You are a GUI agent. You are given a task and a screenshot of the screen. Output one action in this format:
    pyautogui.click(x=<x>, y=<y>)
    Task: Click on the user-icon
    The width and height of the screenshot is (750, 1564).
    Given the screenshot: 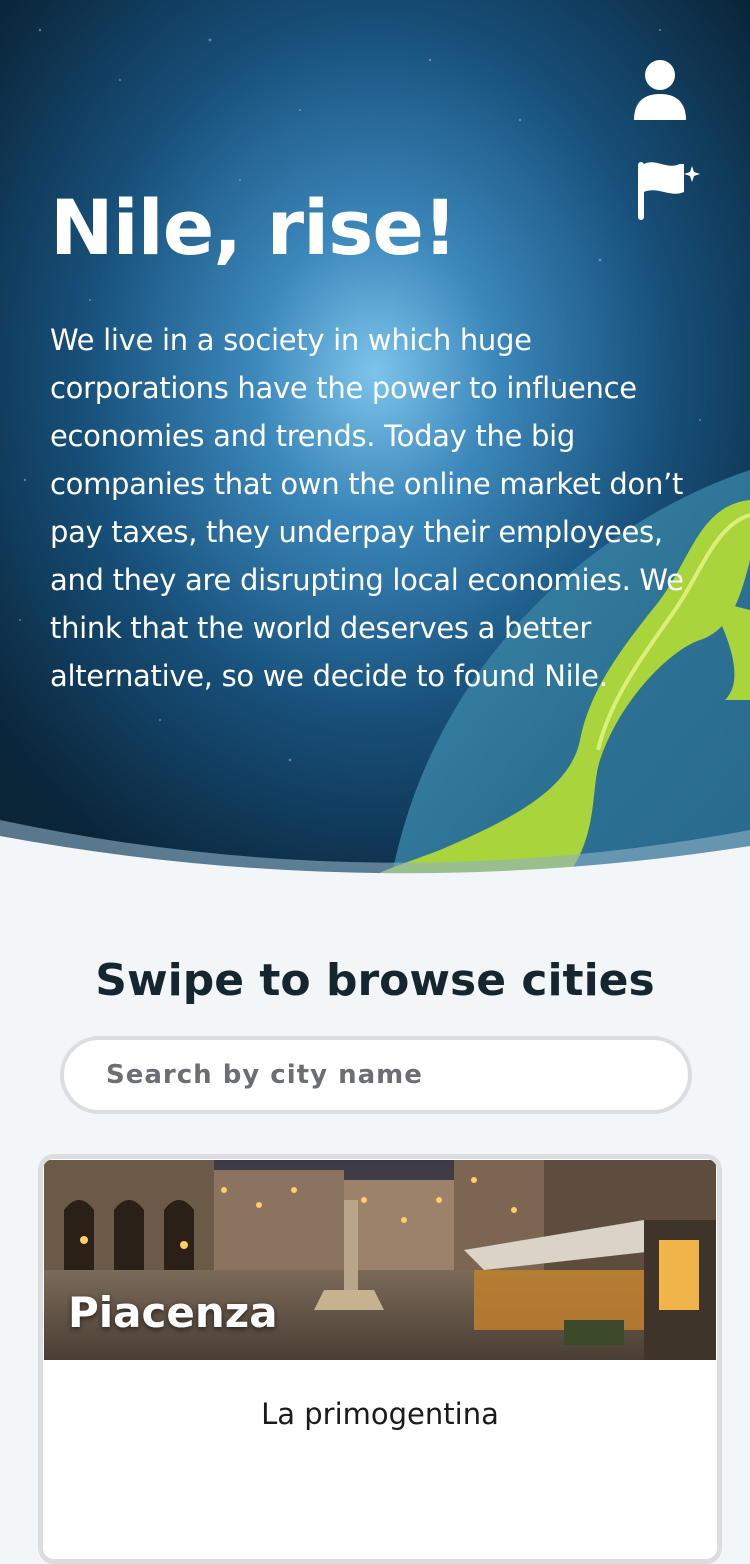 What is the action you would take?
    pyautogui.click(x=660, y=91)
    